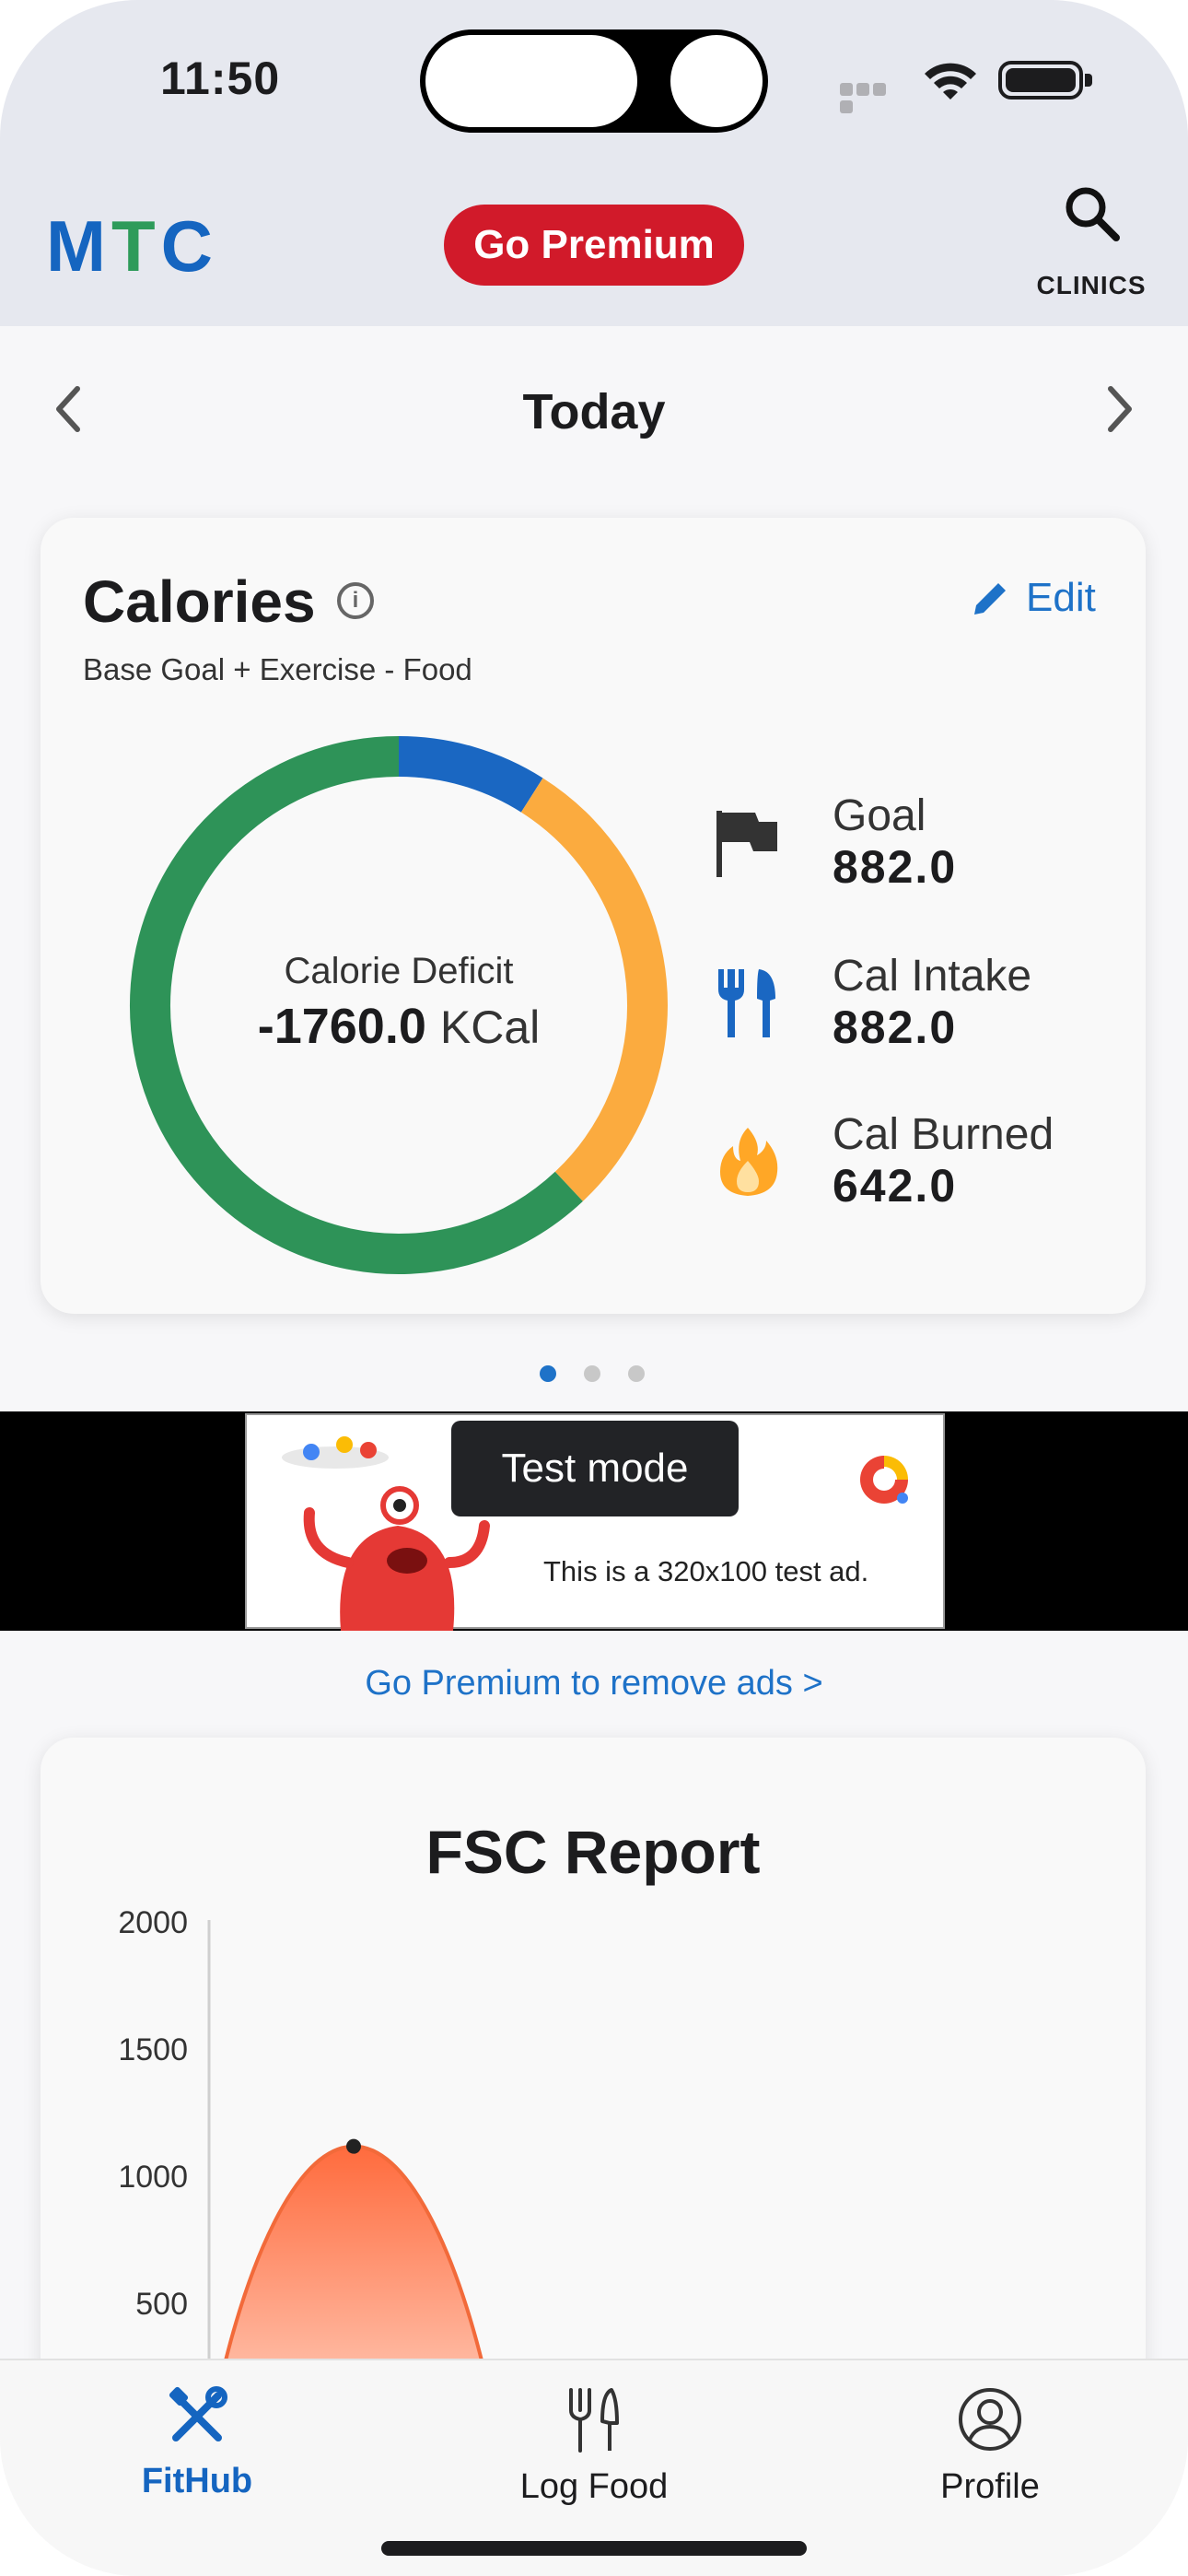  Describe the element at coordinates (990, 2460) in the screenshot. I see `tab-profile: Profile` at that location.